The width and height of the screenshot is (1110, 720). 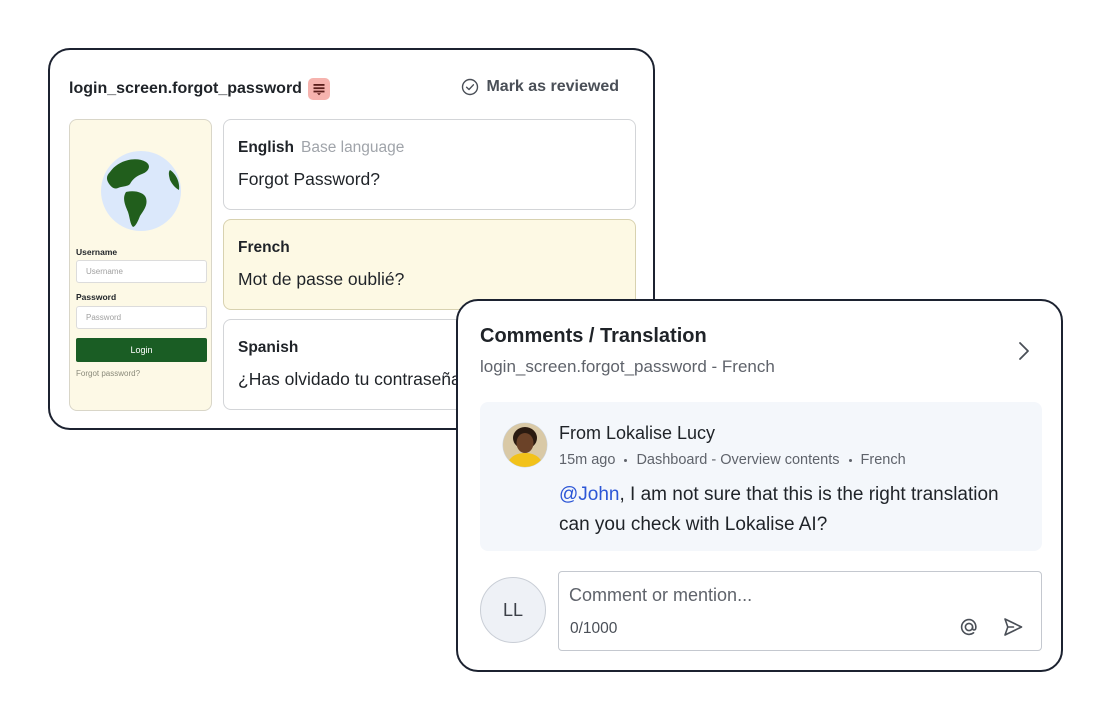 I want to click on notes-icon, so click(x=318, y=89).